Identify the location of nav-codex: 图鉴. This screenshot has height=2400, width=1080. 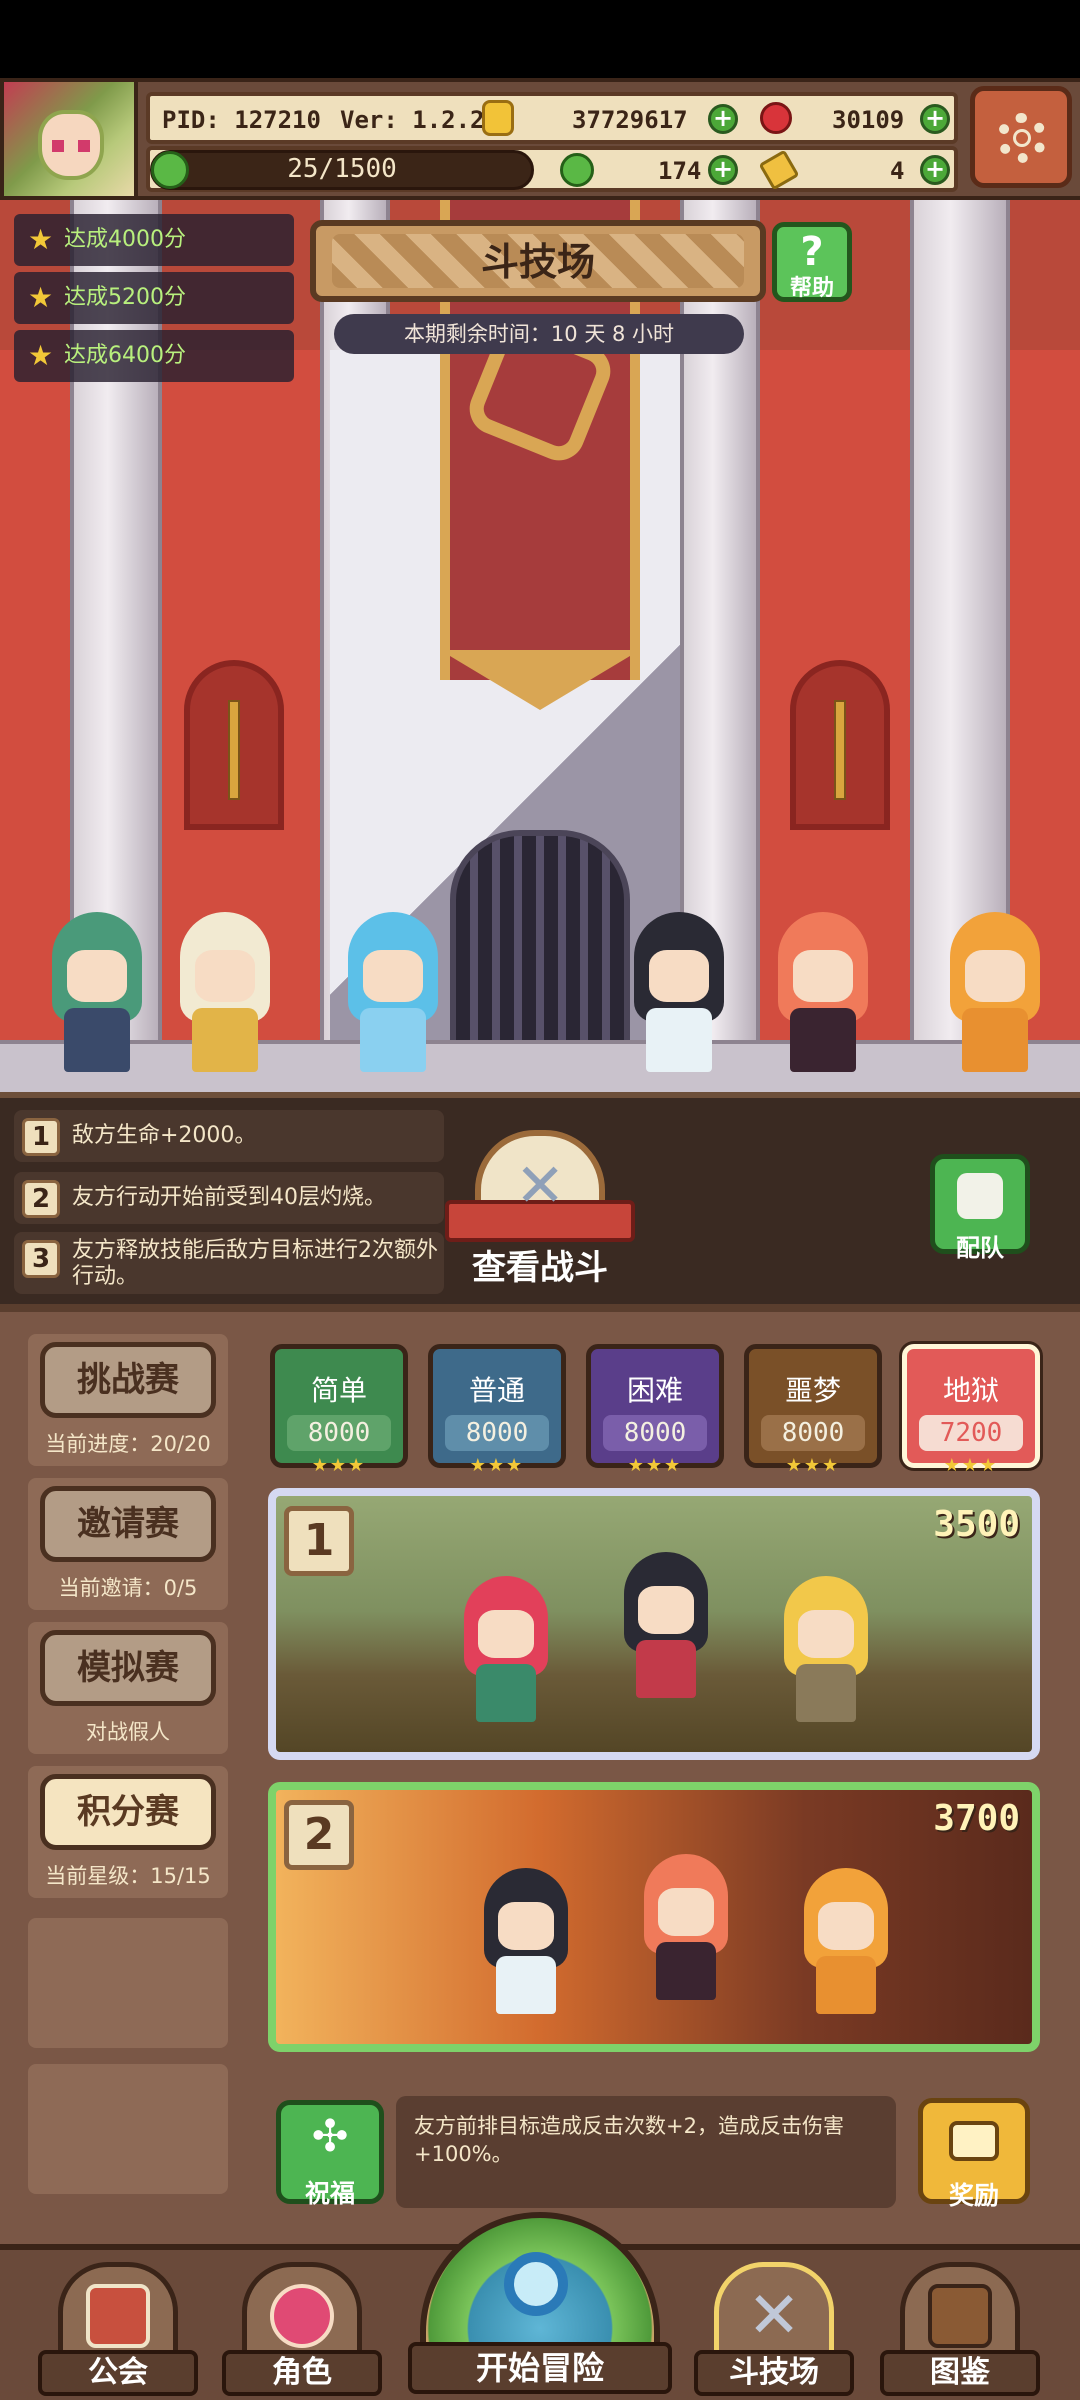
(960, 2331).